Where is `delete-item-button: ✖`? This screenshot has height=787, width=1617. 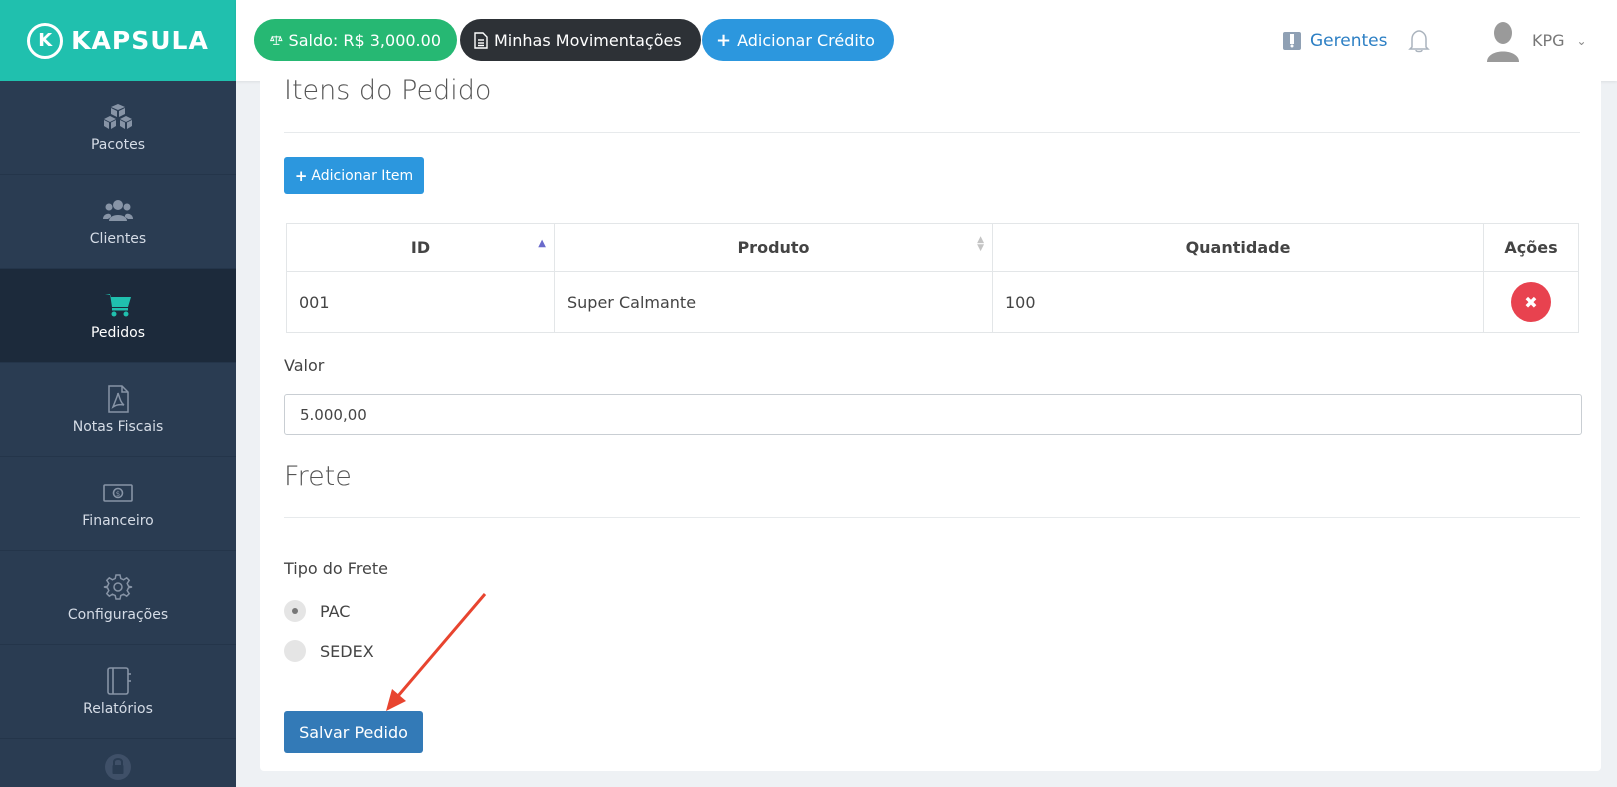 delete-item-button: ✖ is located at coordinates (1531, 302).